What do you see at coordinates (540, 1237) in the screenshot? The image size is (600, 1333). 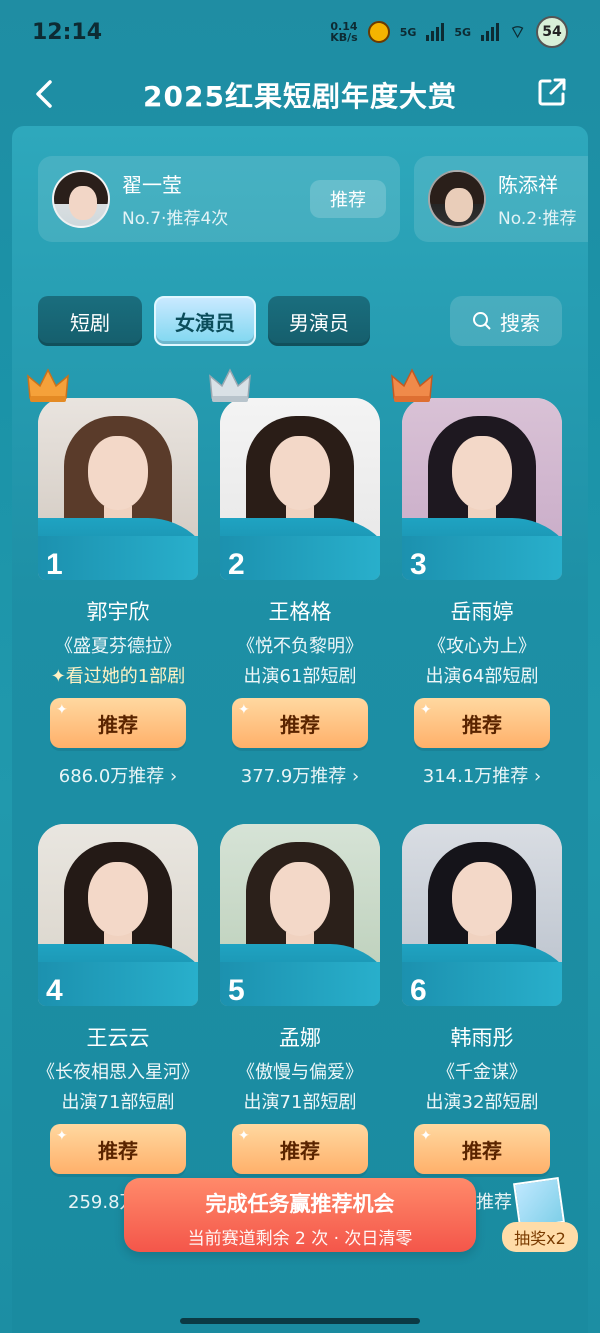 I see `lottery-badge: 抽奖x2` at bounding box center [540, 1237].